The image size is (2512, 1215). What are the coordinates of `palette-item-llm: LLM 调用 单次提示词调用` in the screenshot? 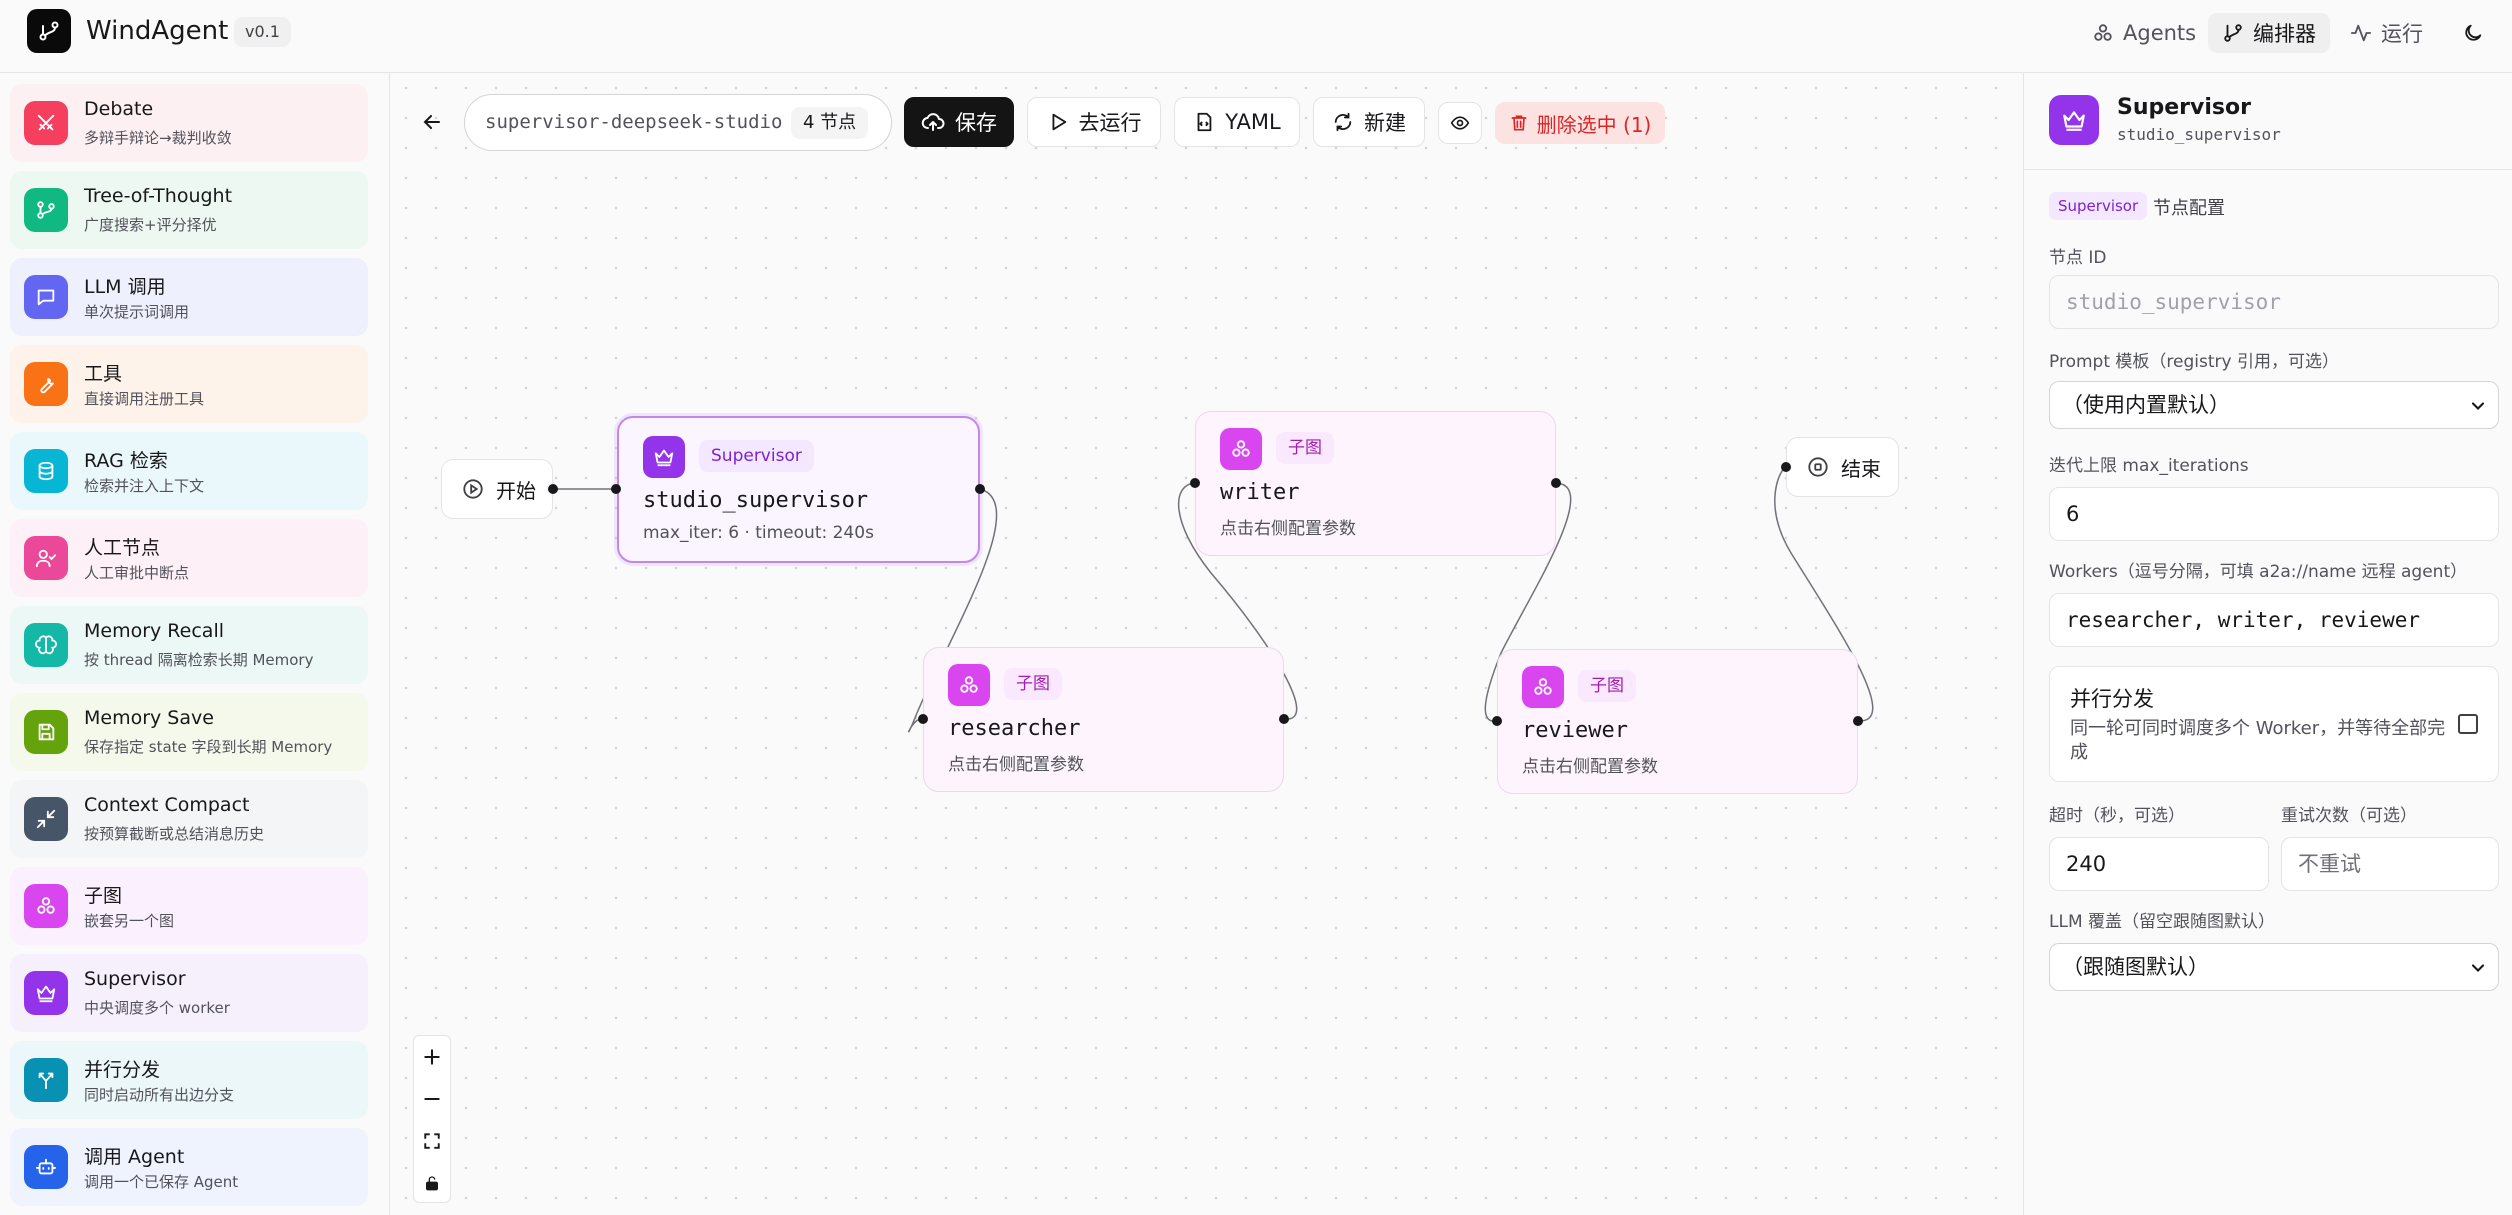 It's located at (189, 297).